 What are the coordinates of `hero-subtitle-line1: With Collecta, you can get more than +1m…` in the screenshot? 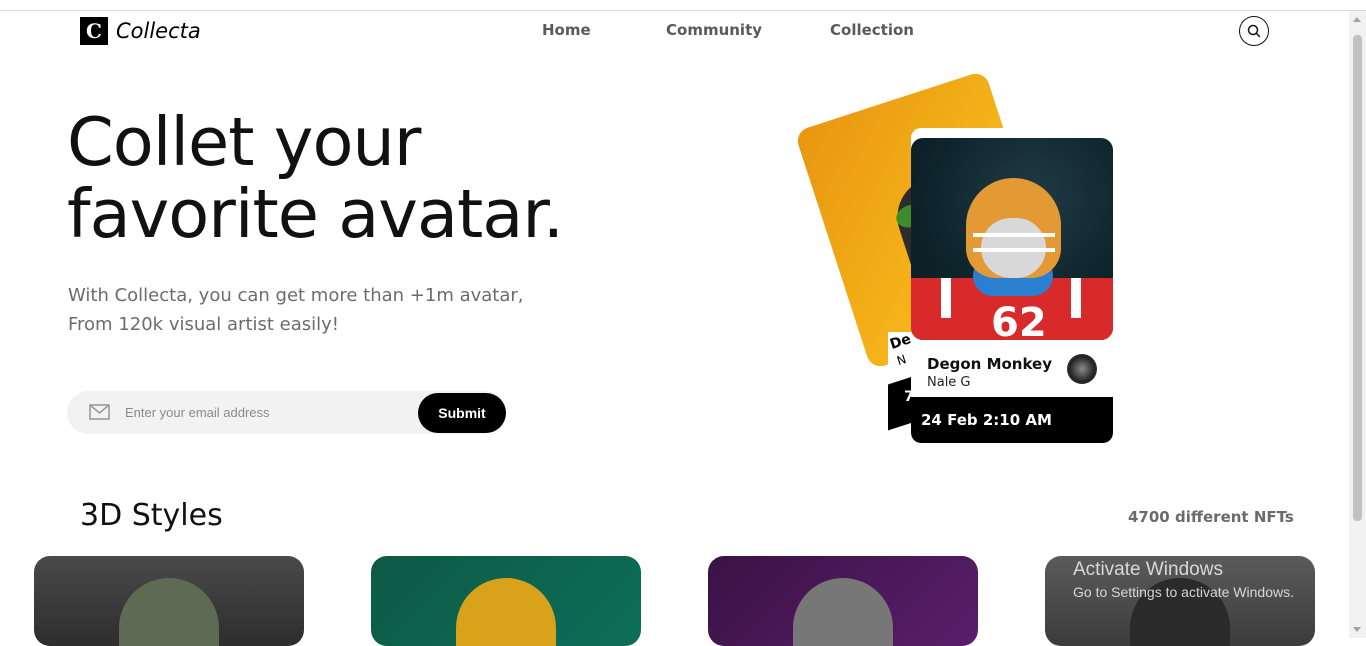 It's located at (296, 295).